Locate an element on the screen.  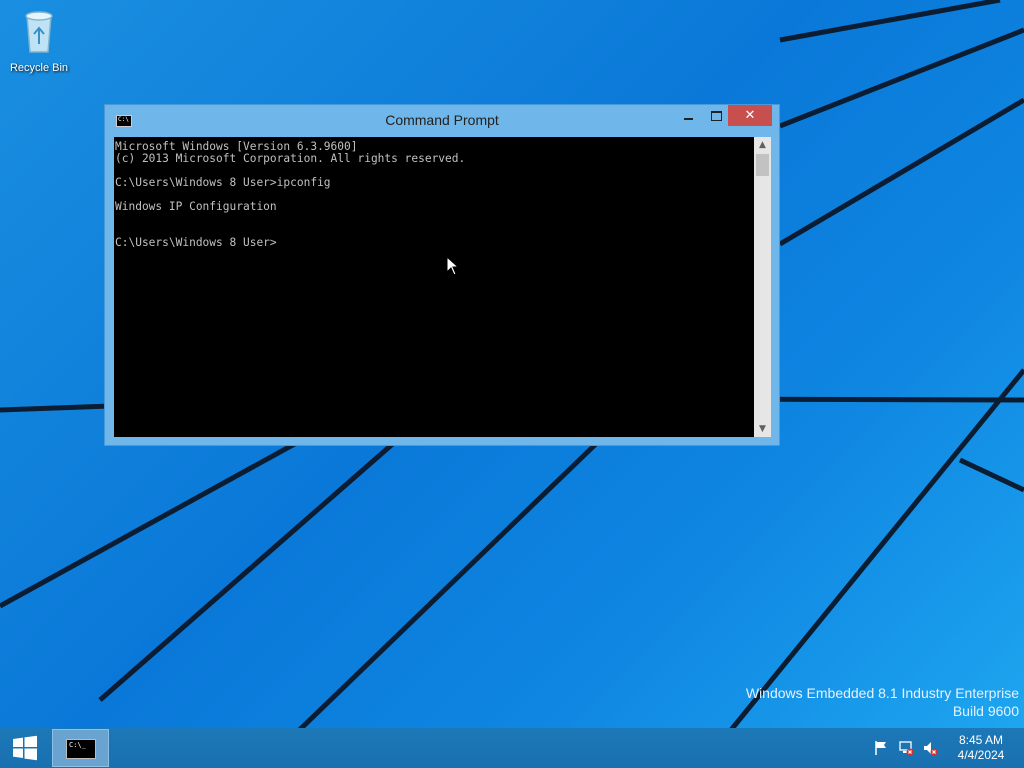
chevron-down-icon: ▼ is located at coordinates (762, 429).